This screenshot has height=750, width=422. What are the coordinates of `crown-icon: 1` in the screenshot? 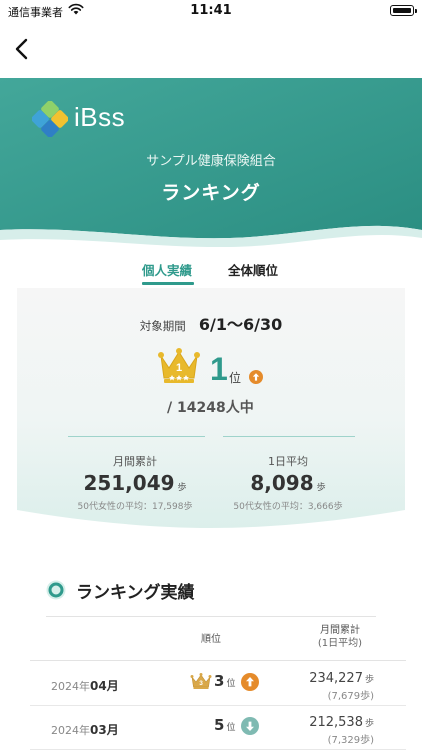 It's located at (179, 365).